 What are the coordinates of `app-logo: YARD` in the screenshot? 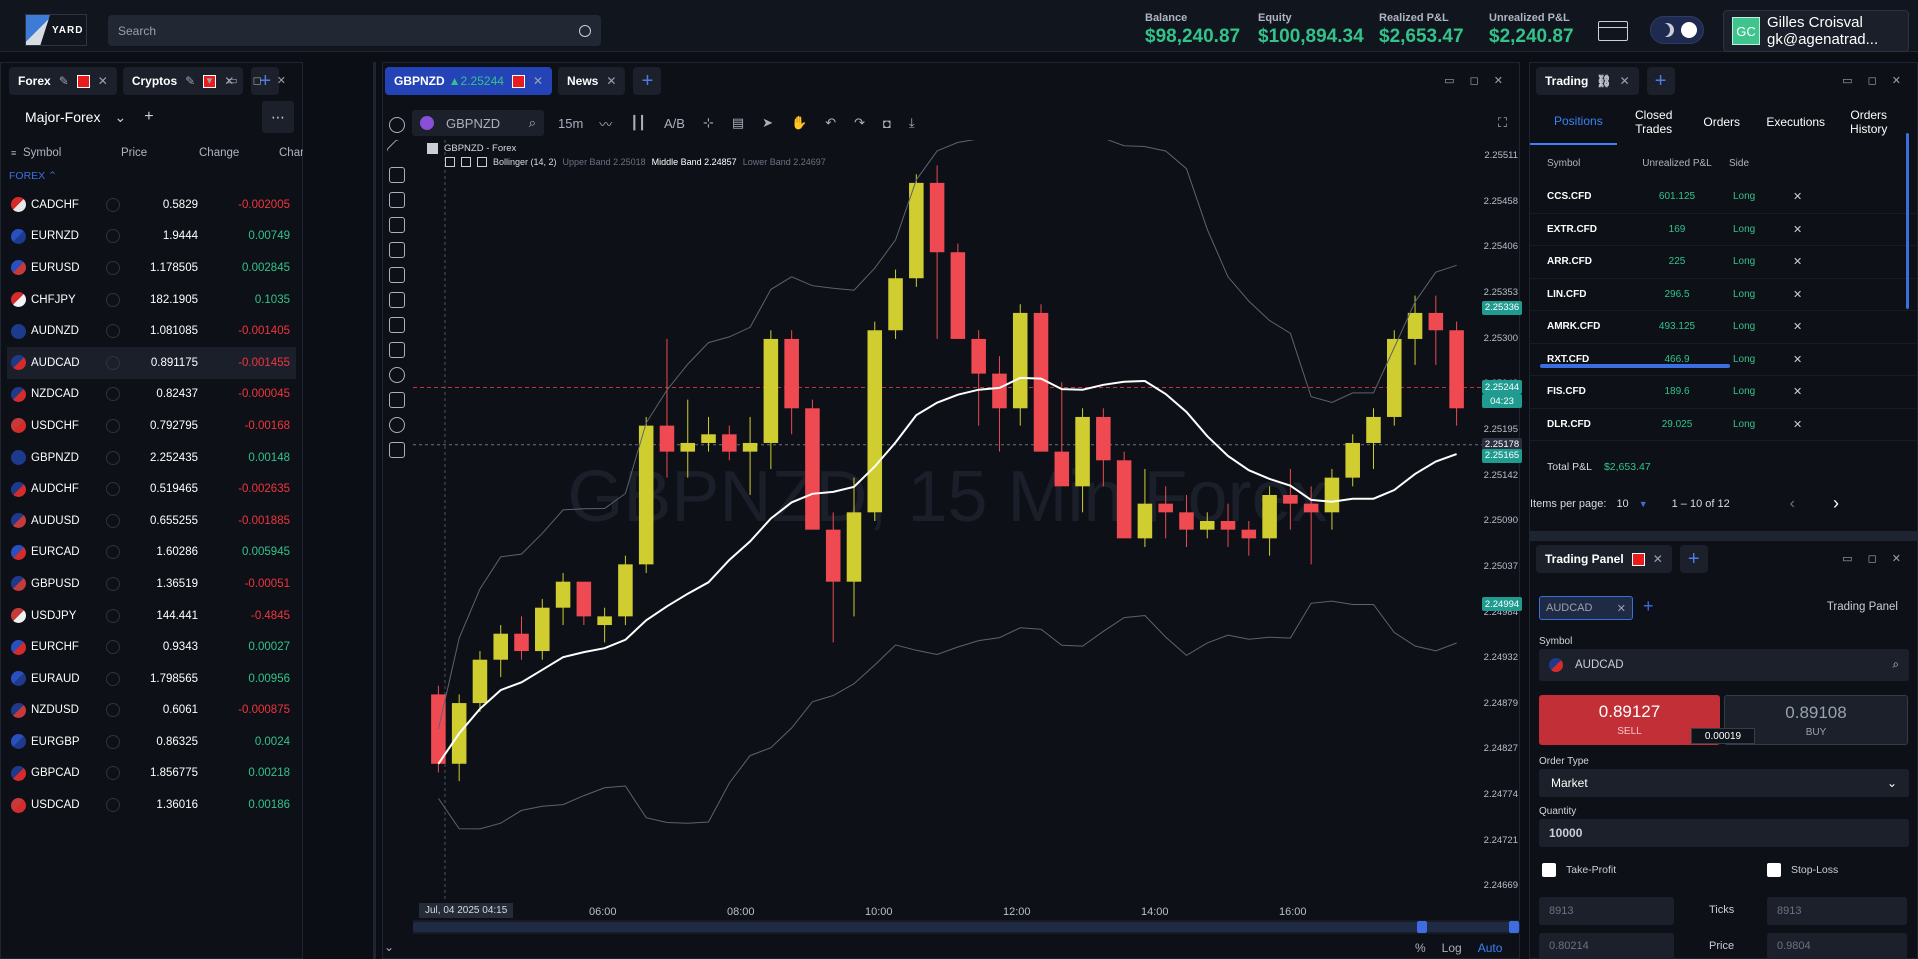 It's located at (56, 30).